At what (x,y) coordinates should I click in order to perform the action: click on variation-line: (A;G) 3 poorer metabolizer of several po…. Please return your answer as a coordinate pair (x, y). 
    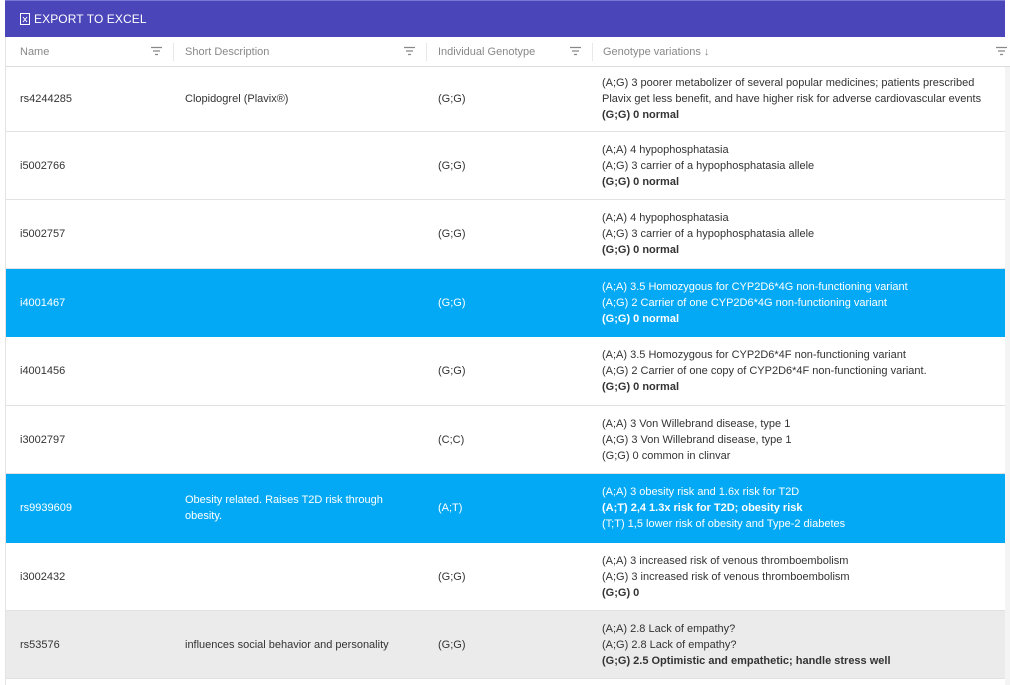
    Looking at the image, I should click on (788, 83).